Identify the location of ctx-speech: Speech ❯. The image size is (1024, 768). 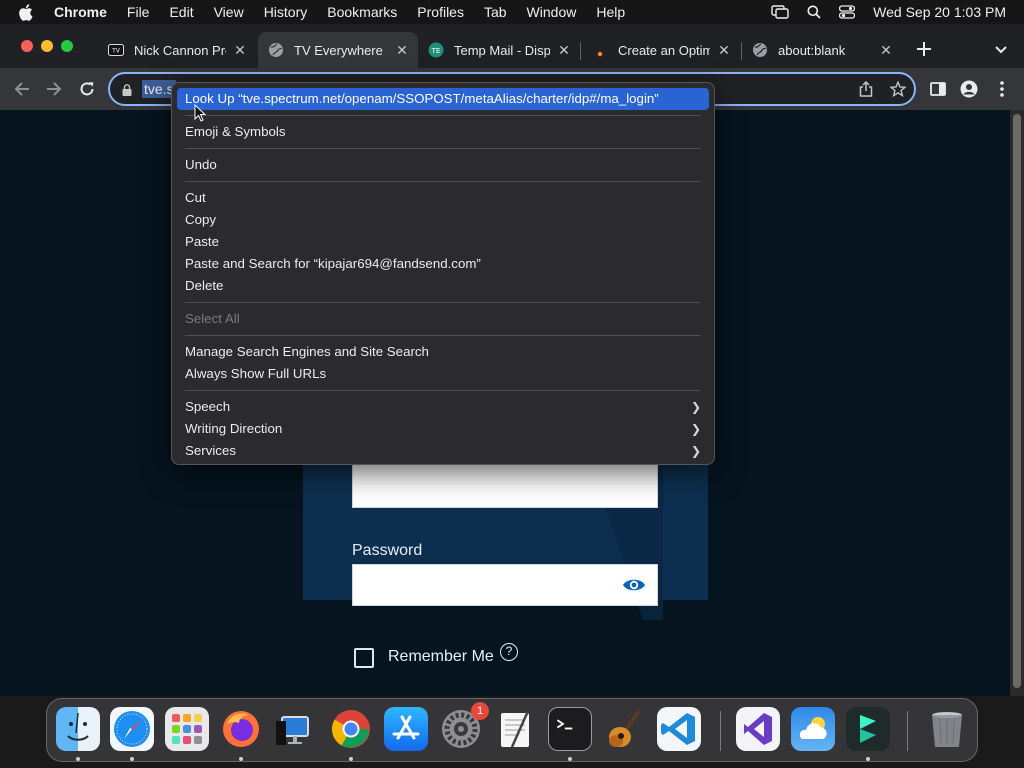
(443, 407).